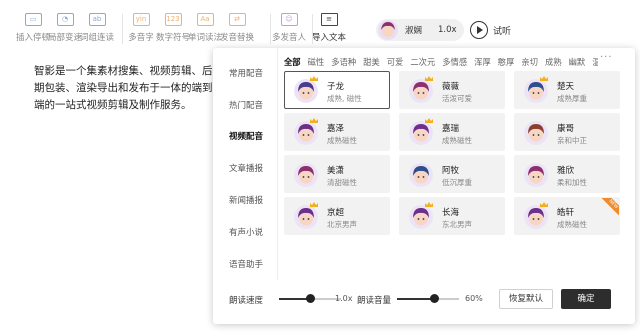 This screenshot has height=336, width=640. Describe the element at coordinates (173, 19) in the screenshot. I see `number-icon: 123` at that location.